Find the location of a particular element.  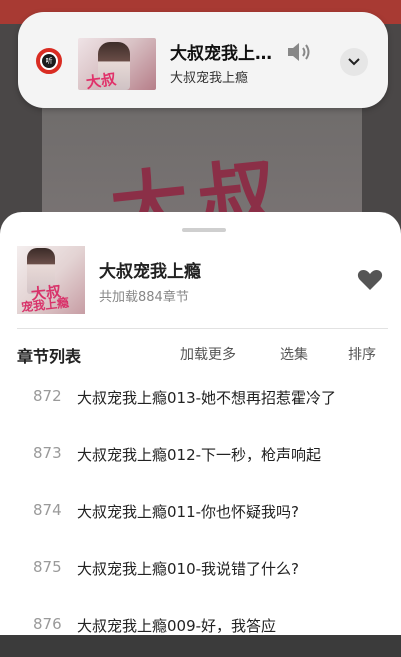

chapter-row: 872 大叔宠我上瘾013-她不想再招惹霍冷了 is located at coordinates (200, 400).